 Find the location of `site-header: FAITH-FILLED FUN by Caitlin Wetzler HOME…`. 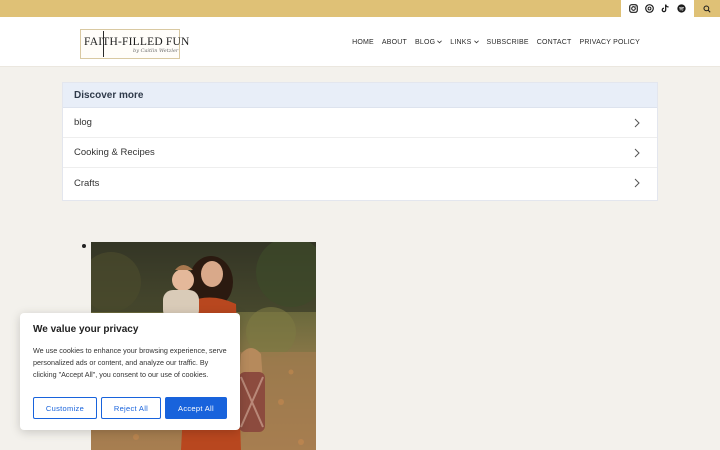

site-header: FAITH-FILLED FUN by Caitlin Wetzler HOME… is located at coordinates (360, 42).